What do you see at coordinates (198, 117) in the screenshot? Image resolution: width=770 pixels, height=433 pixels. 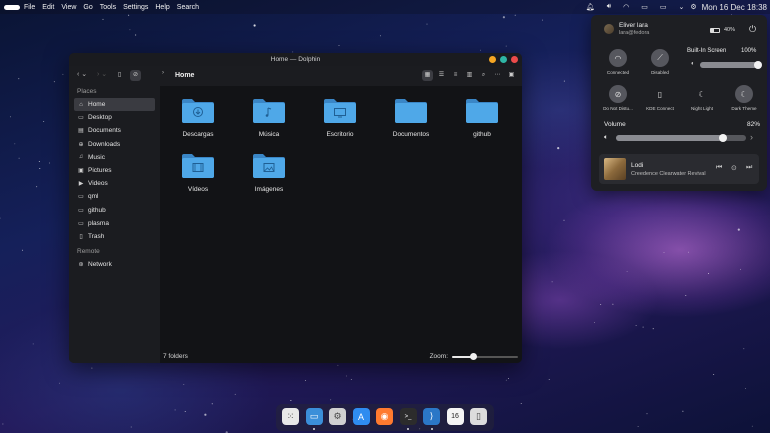 I see `folder-item: Descargas` at bounding box center [198, 117].